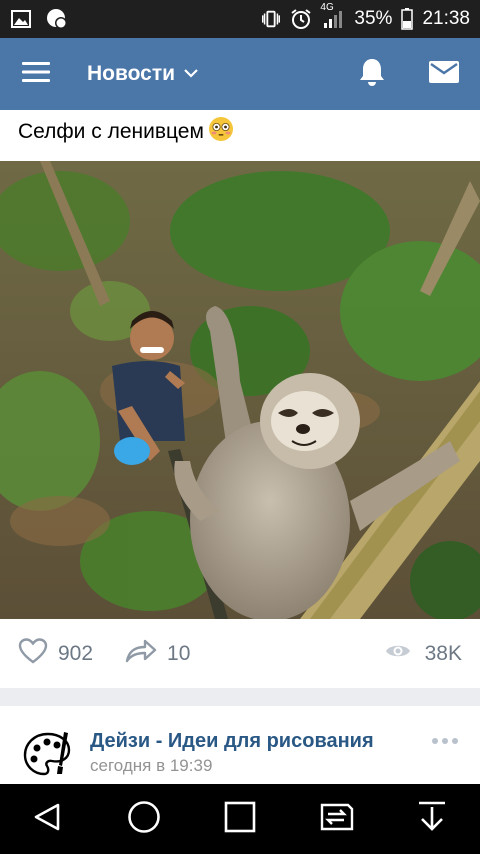 The height and width of the screenshot is (854, 480). I want to click on palette-avatar-icon, so click(48, 754).